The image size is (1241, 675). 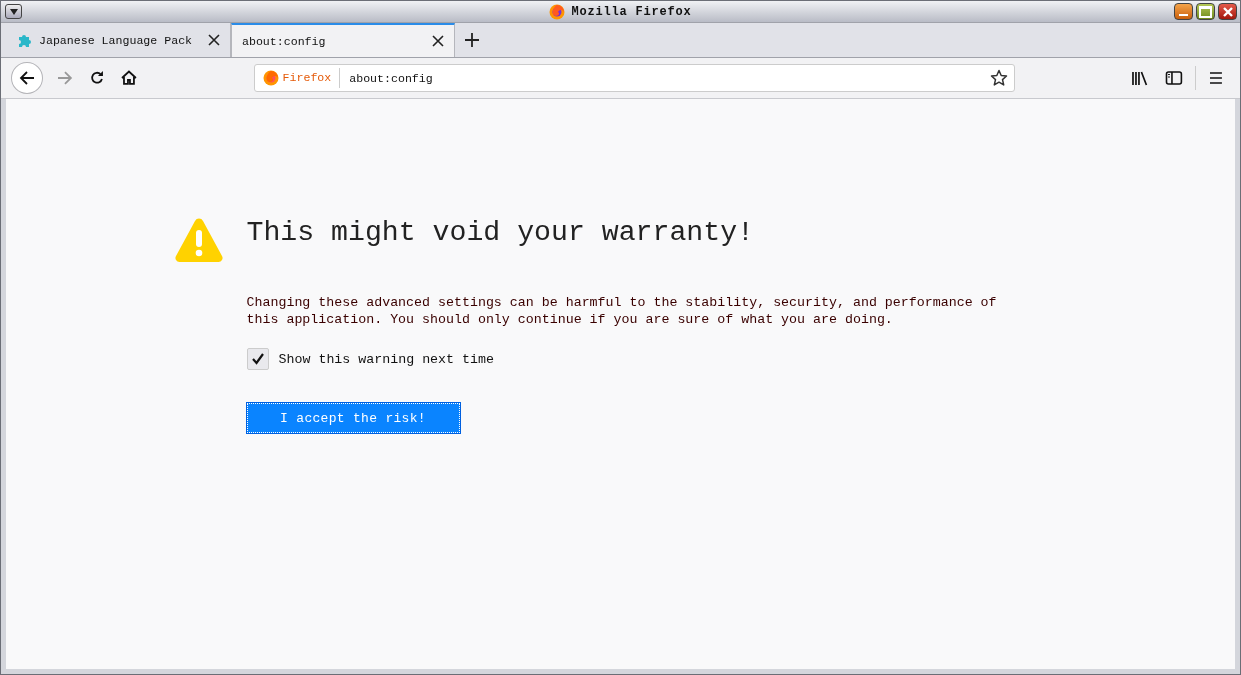 What do you see at coordinates (999, 78) in the screenshot?
I see `bookmark-star-icon` at bounding box center [999, 78].